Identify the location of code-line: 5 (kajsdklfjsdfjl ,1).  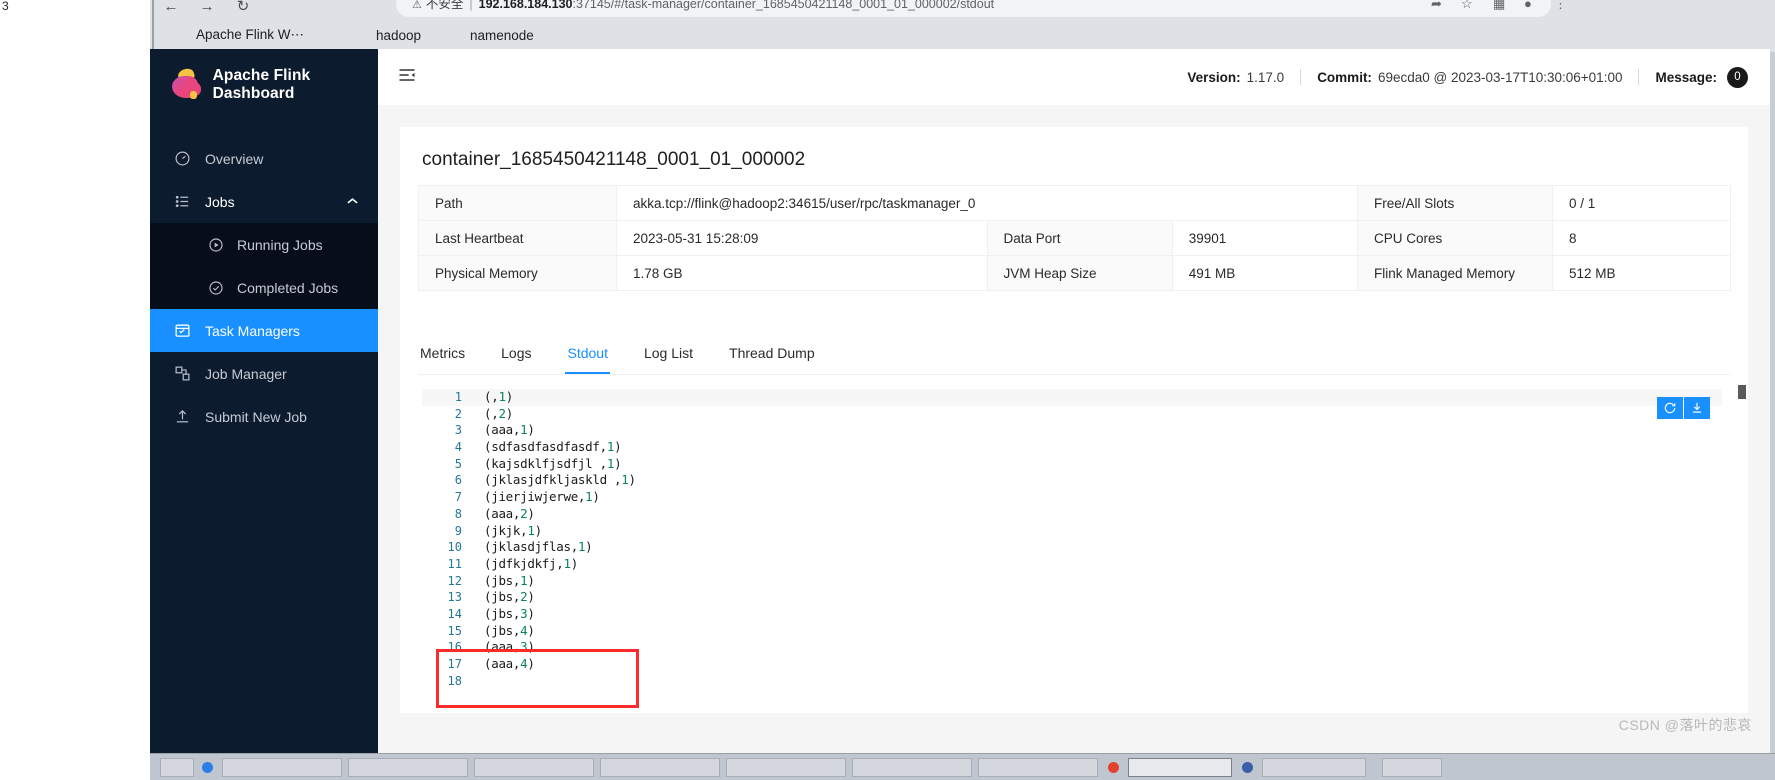
(1072, 464).